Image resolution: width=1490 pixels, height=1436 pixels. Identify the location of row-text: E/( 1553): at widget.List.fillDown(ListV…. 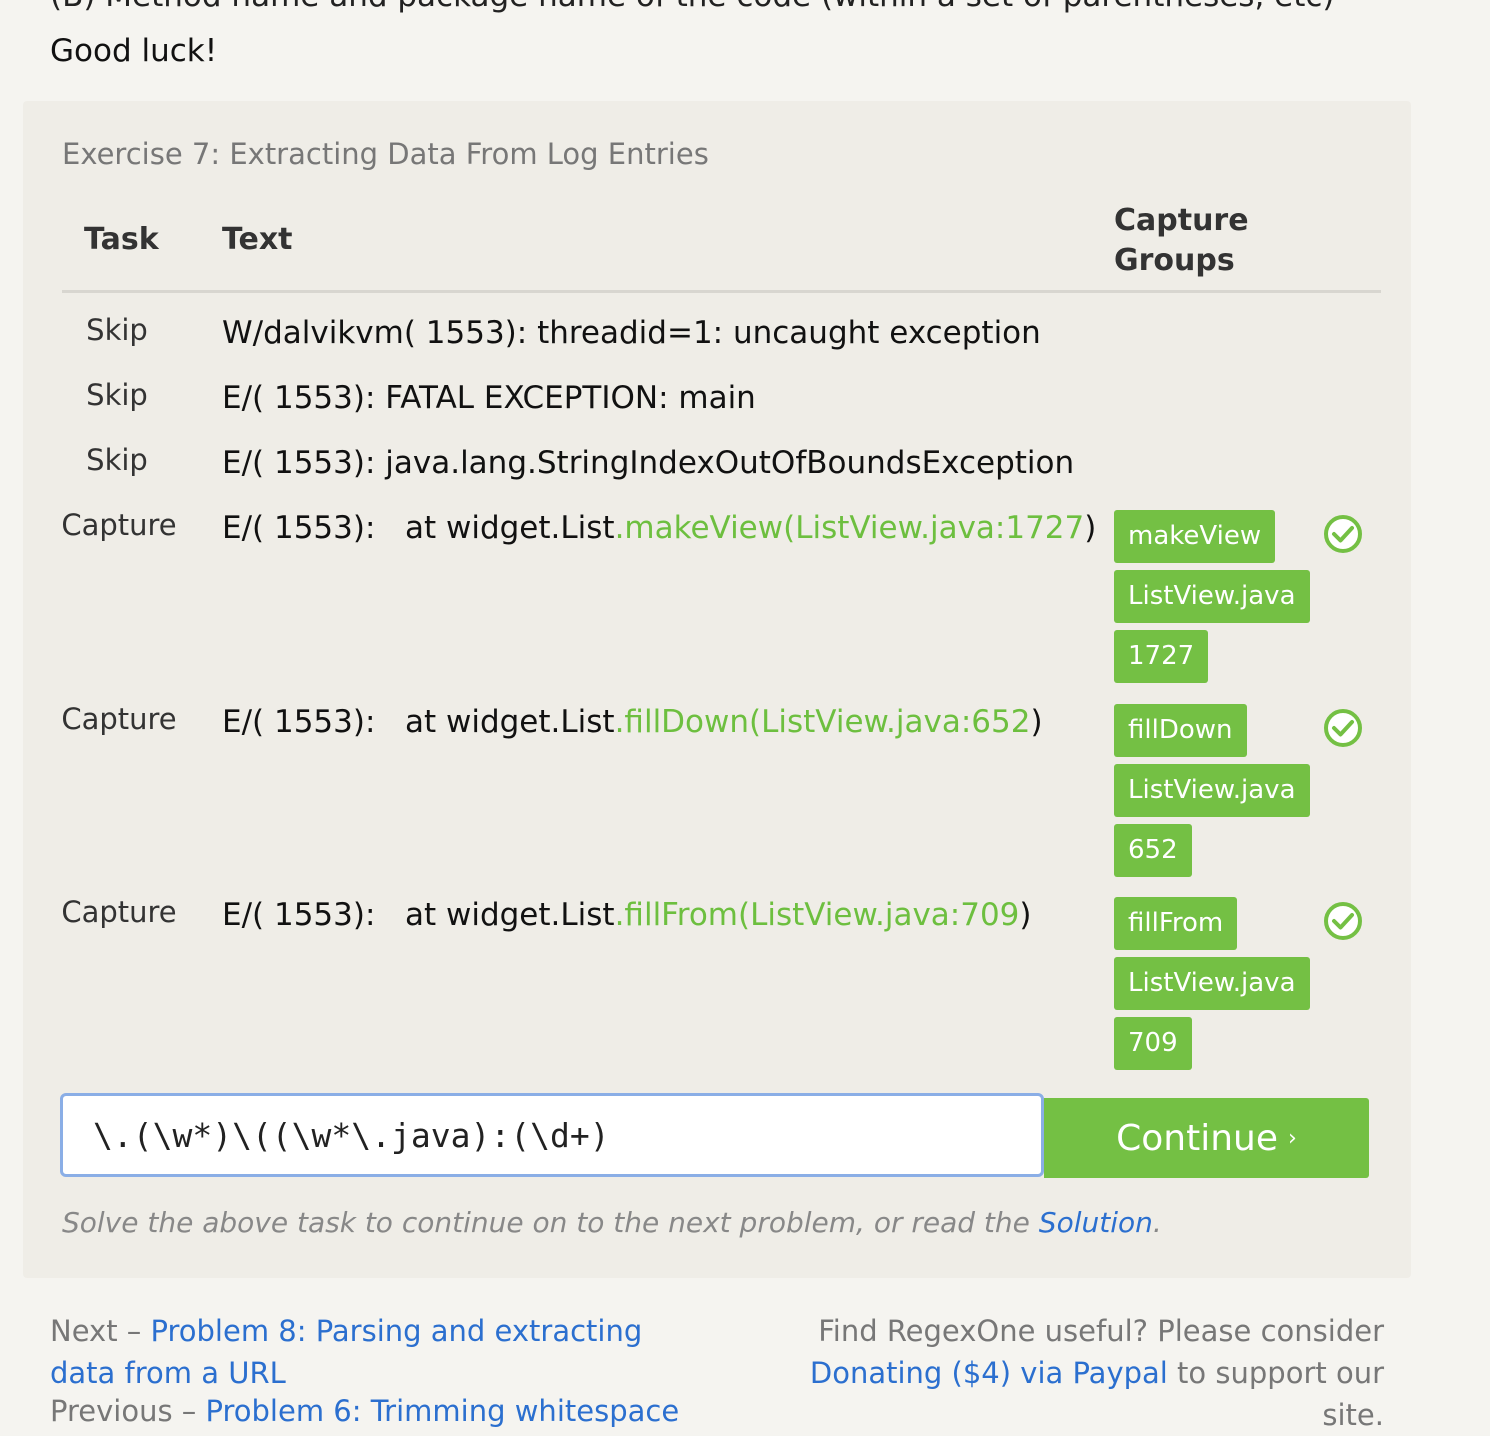
(632, 722).